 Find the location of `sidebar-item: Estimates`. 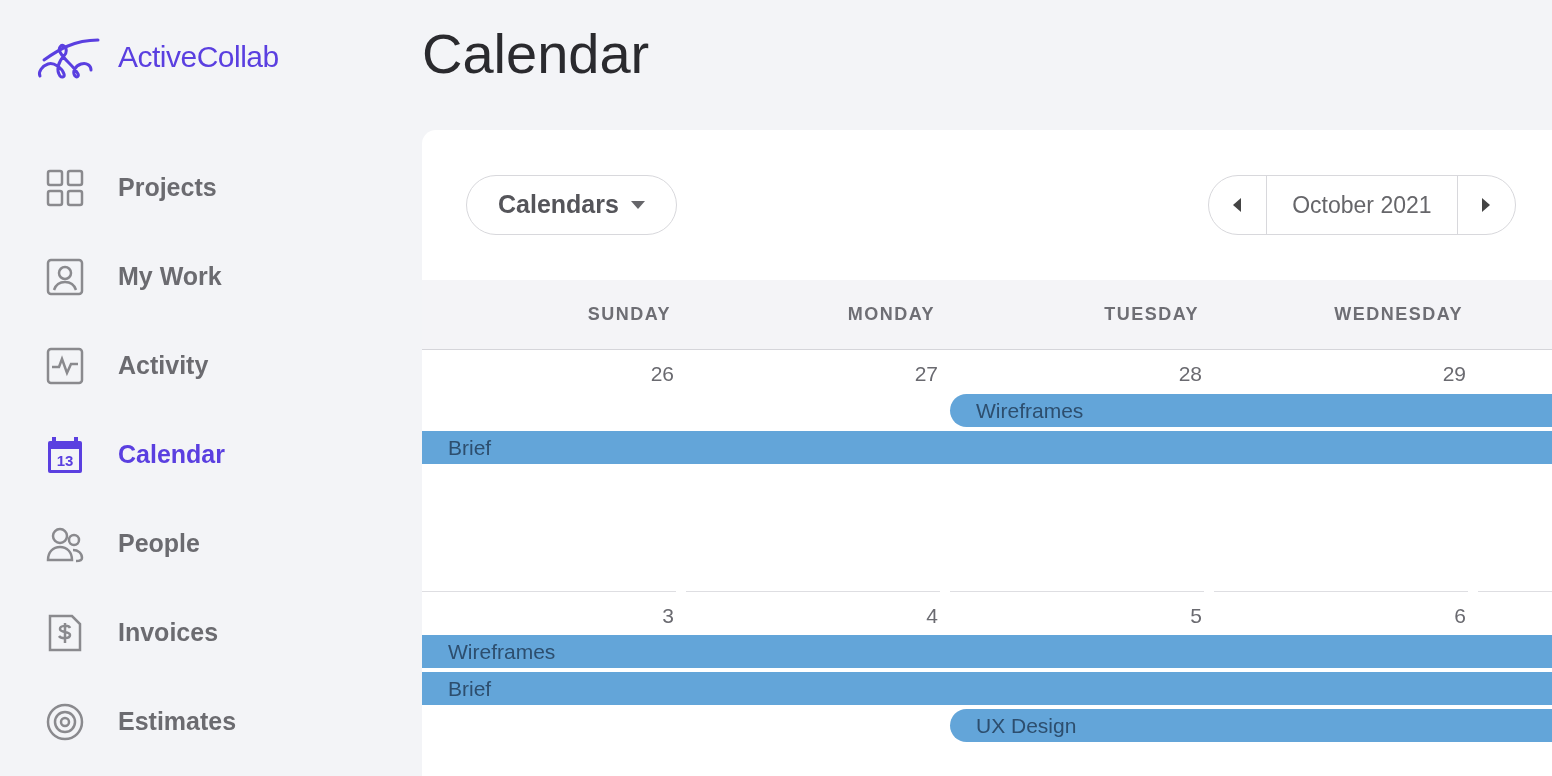

sidebar-item: Estimates is located at coordinates (211, 721).